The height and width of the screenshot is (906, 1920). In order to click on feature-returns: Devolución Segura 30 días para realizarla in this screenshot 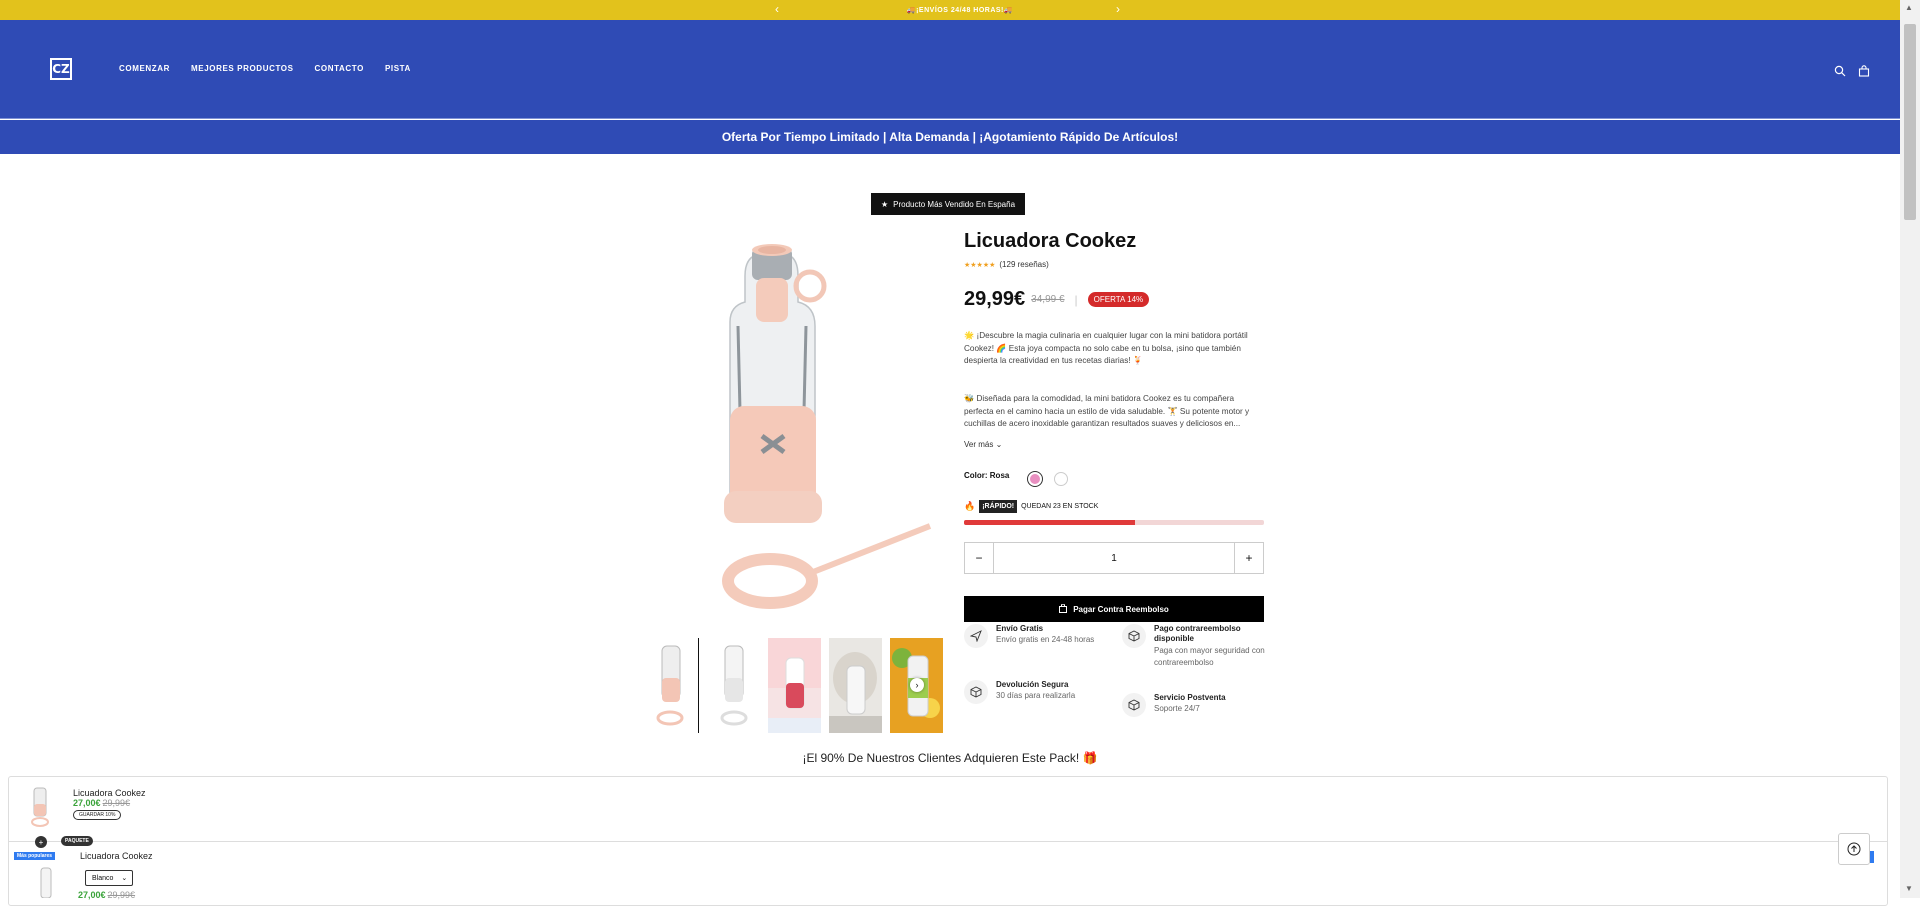, I will do `click(1039, 692)`.